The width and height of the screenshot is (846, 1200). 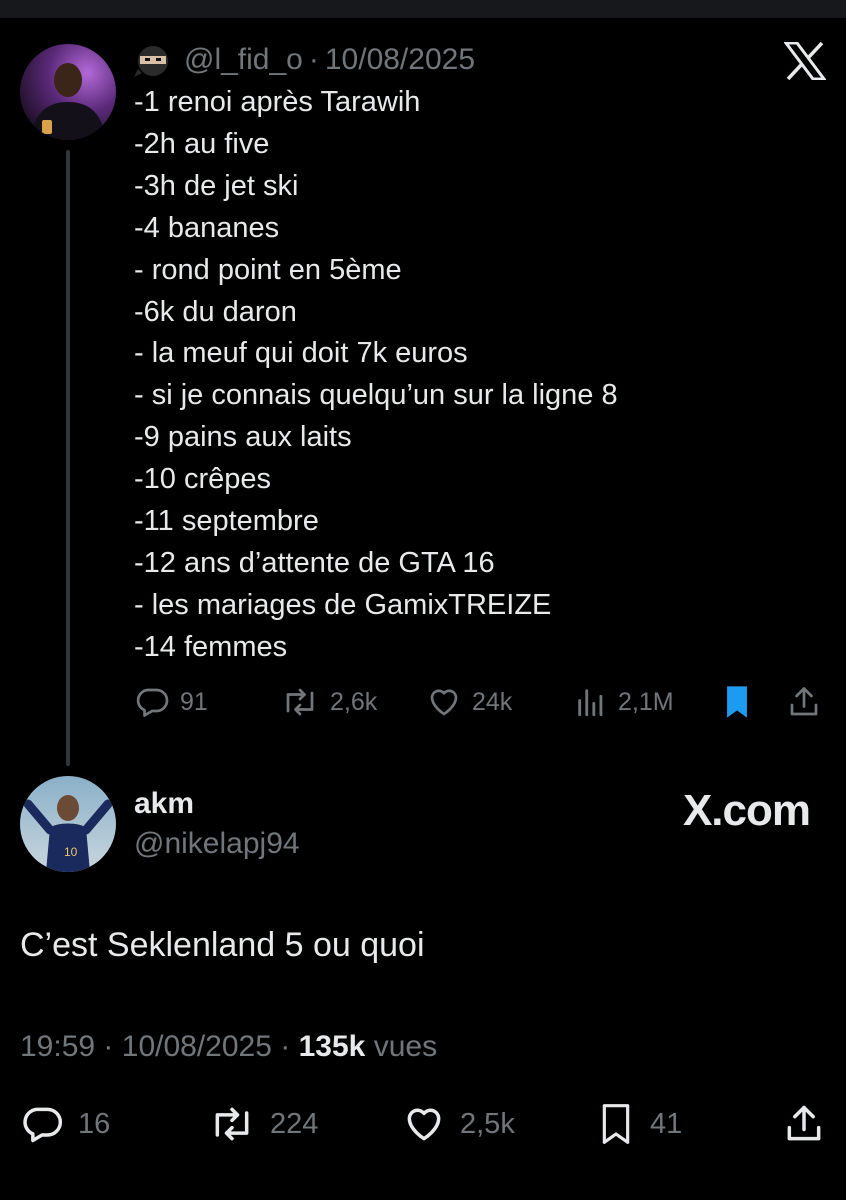 What do you see at coordinates (400, 60) in the screenshot?
I see `quoted-tweet-date: 10/08/2025` at bounding box center [400, 60].